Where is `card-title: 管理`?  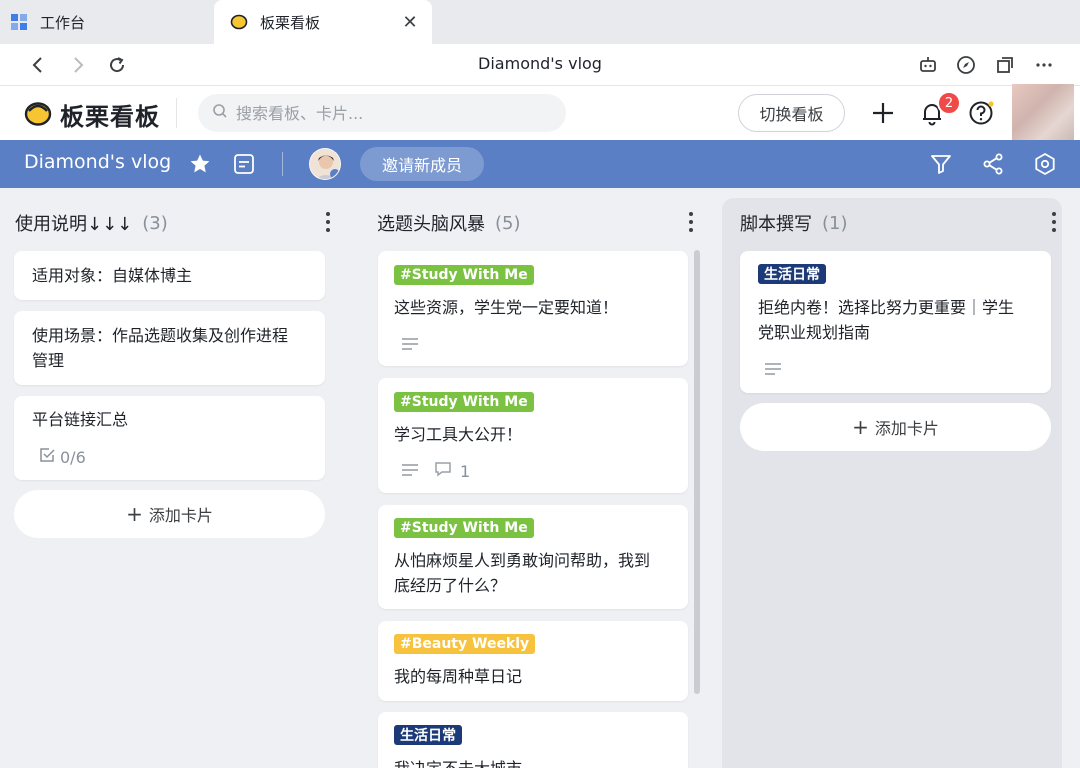 card-title: 管理 is located at coordinates (48, 360).